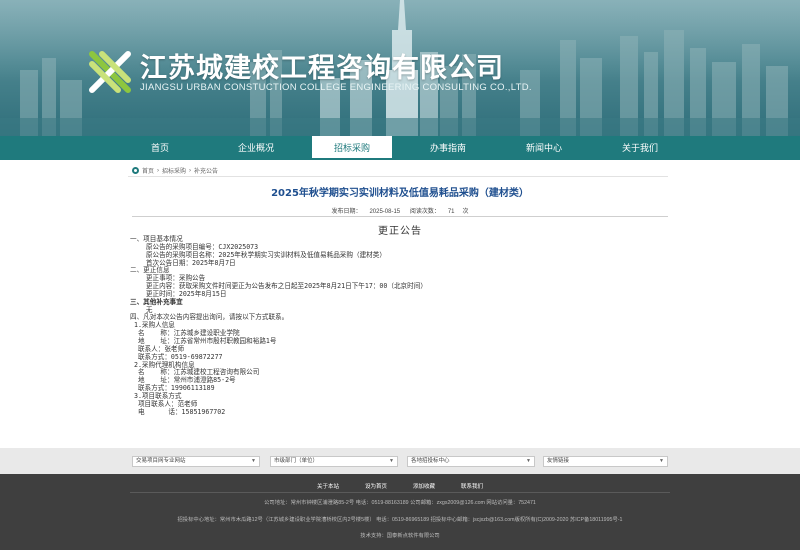  What do you see at coordinates (400, 193) in the screenshot?
I see `article-title: 2025年秋学期实习实训材料及低值易耗品采购（建材类）` at bounding box center [400, 193].